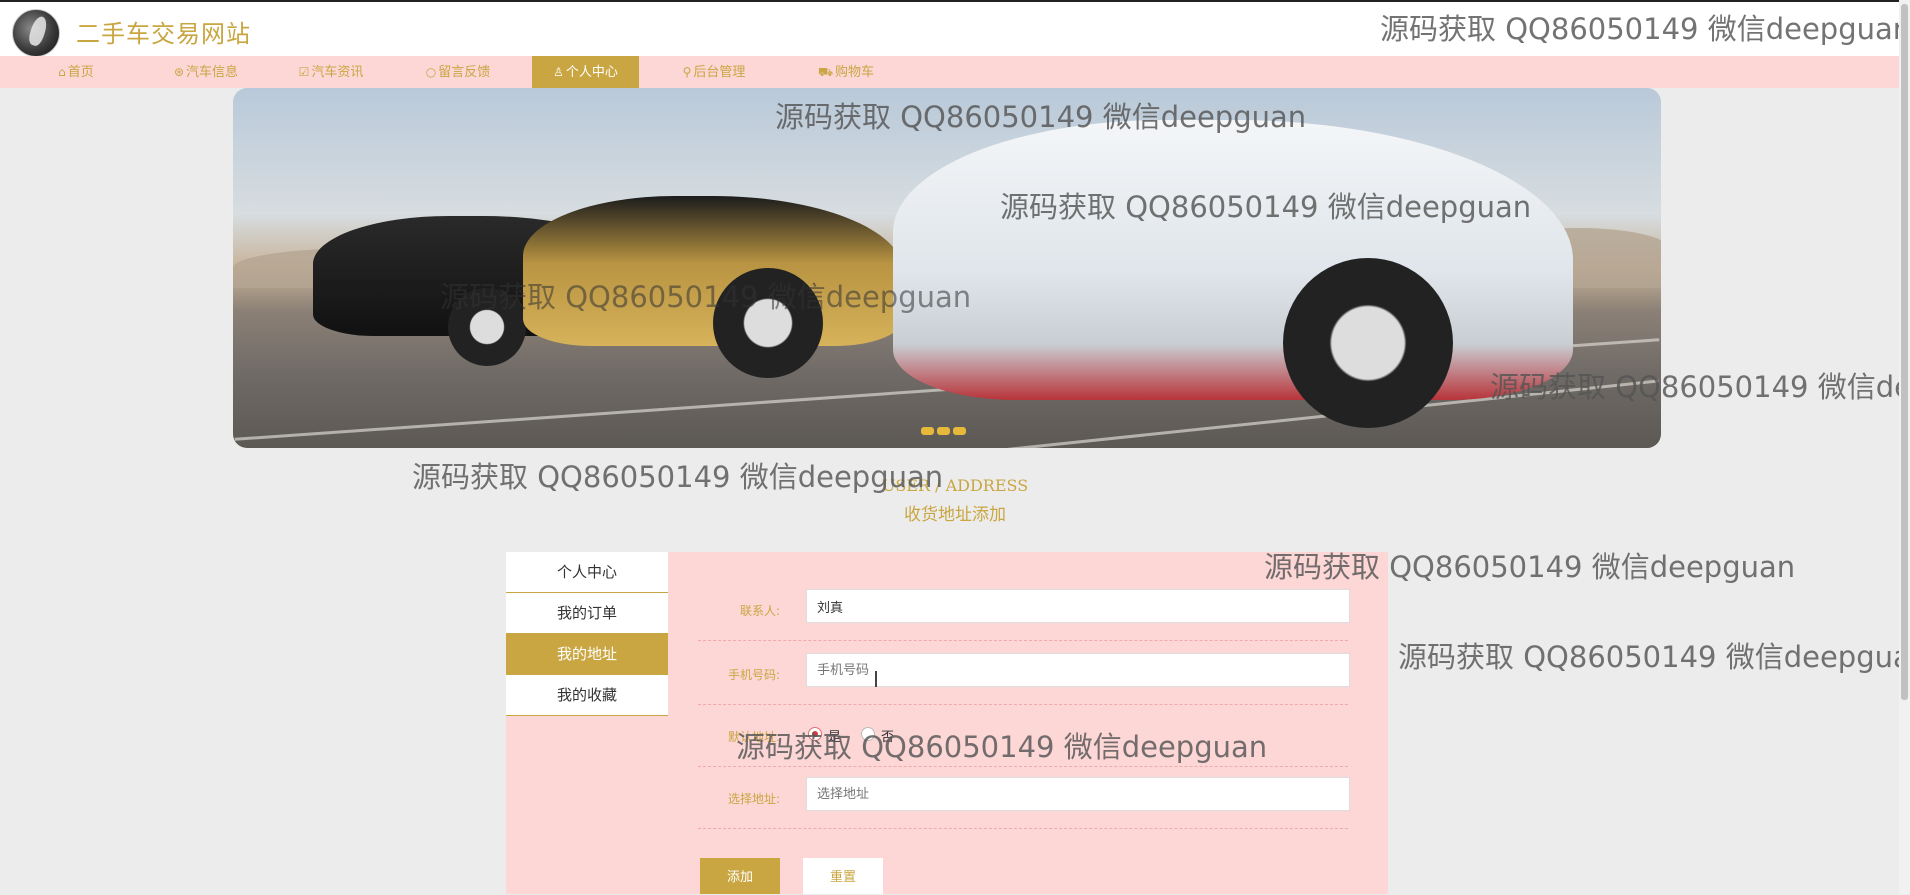  I want to click on banner-wheel, so click(1368, 343).